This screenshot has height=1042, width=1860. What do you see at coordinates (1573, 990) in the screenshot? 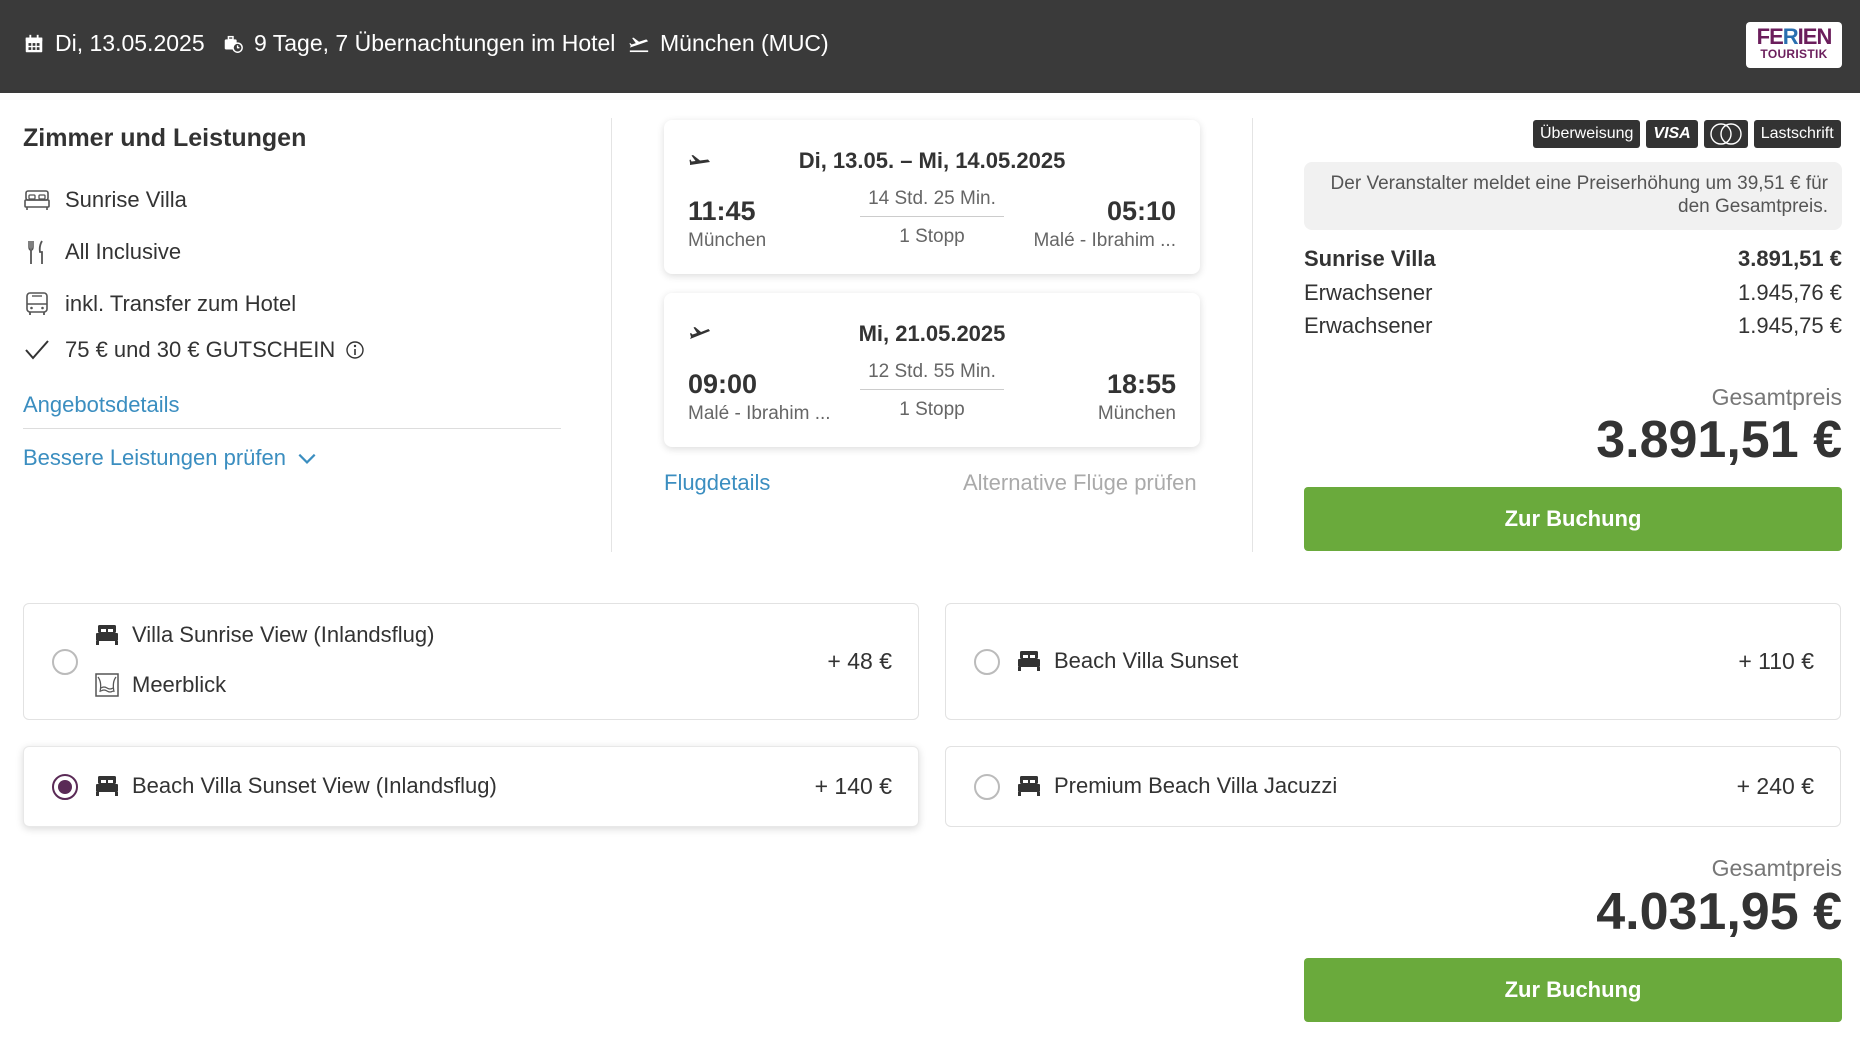
I see `option-book-button: Zur Buchung` at bounding box center [1573, 990].